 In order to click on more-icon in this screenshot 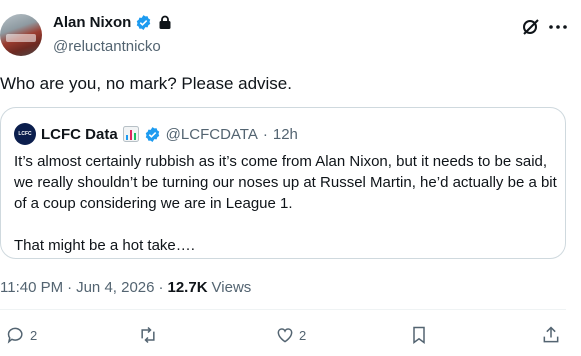, I will do `click(558, 27)`.